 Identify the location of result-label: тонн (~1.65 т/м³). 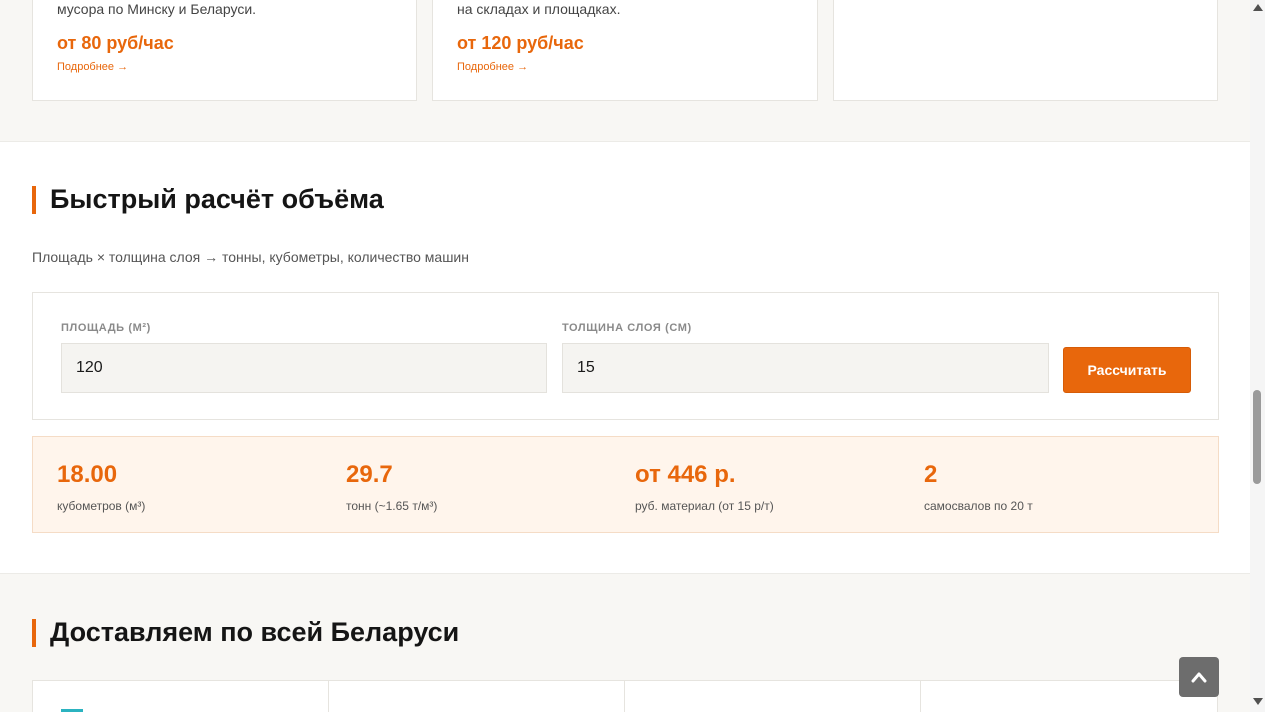
(392, 506).